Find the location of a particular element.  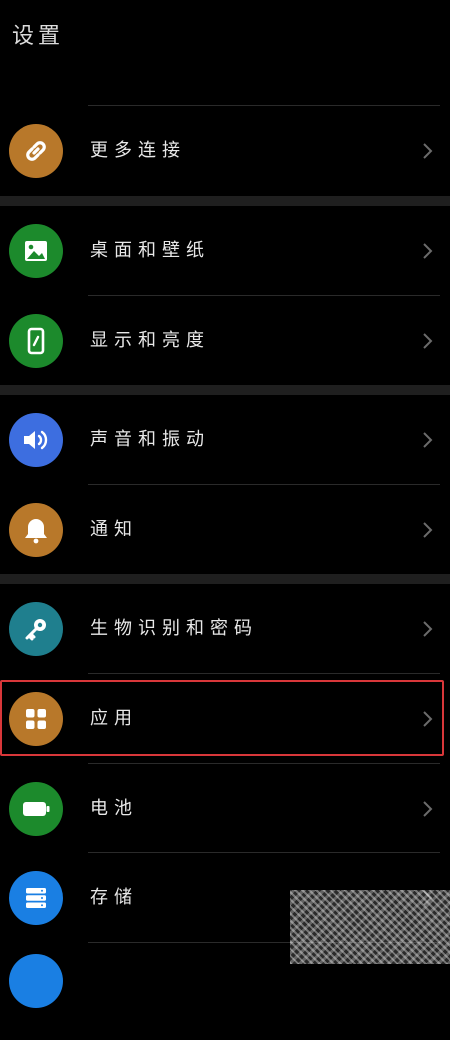

speaker-icon is located at coordinates (36, 440).